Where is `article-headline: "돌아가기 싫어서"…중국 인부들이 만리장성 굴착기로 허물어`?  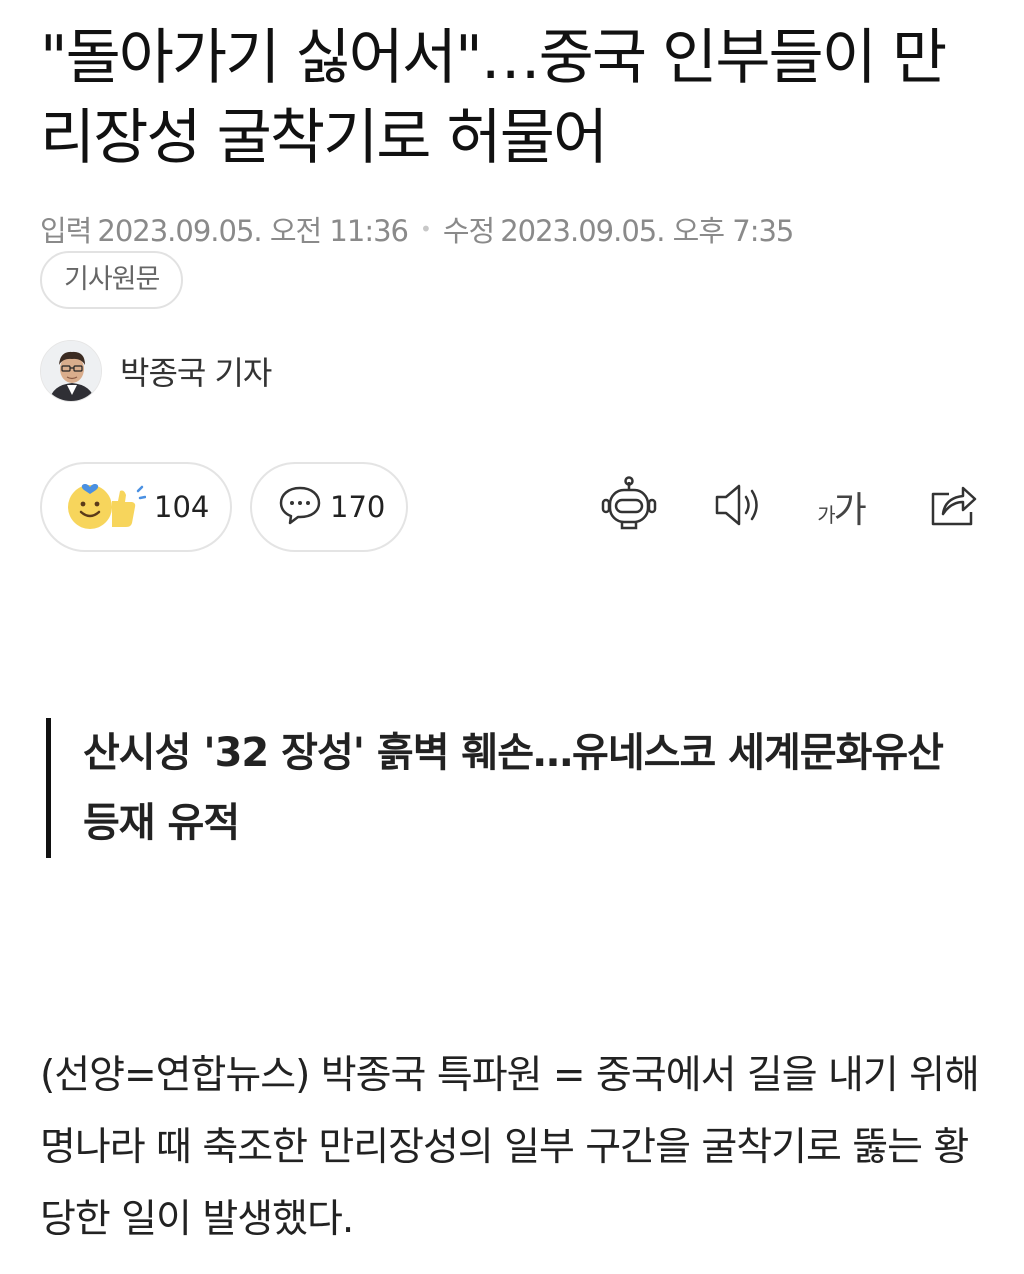
article-headline: "돌아가기 싫어서"…중국 인부들이 만리장성 굴착기로 허물어 is located at coordinates (493, 98).